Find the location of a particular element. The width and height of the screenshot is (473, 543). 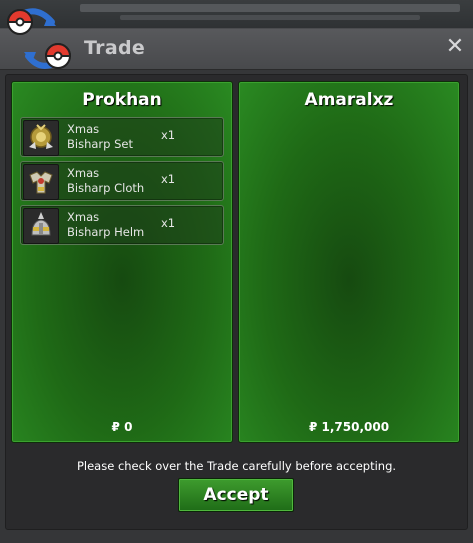

trade-item: Xmas Bisharp Set x1 is located at coordinates (122, 137).